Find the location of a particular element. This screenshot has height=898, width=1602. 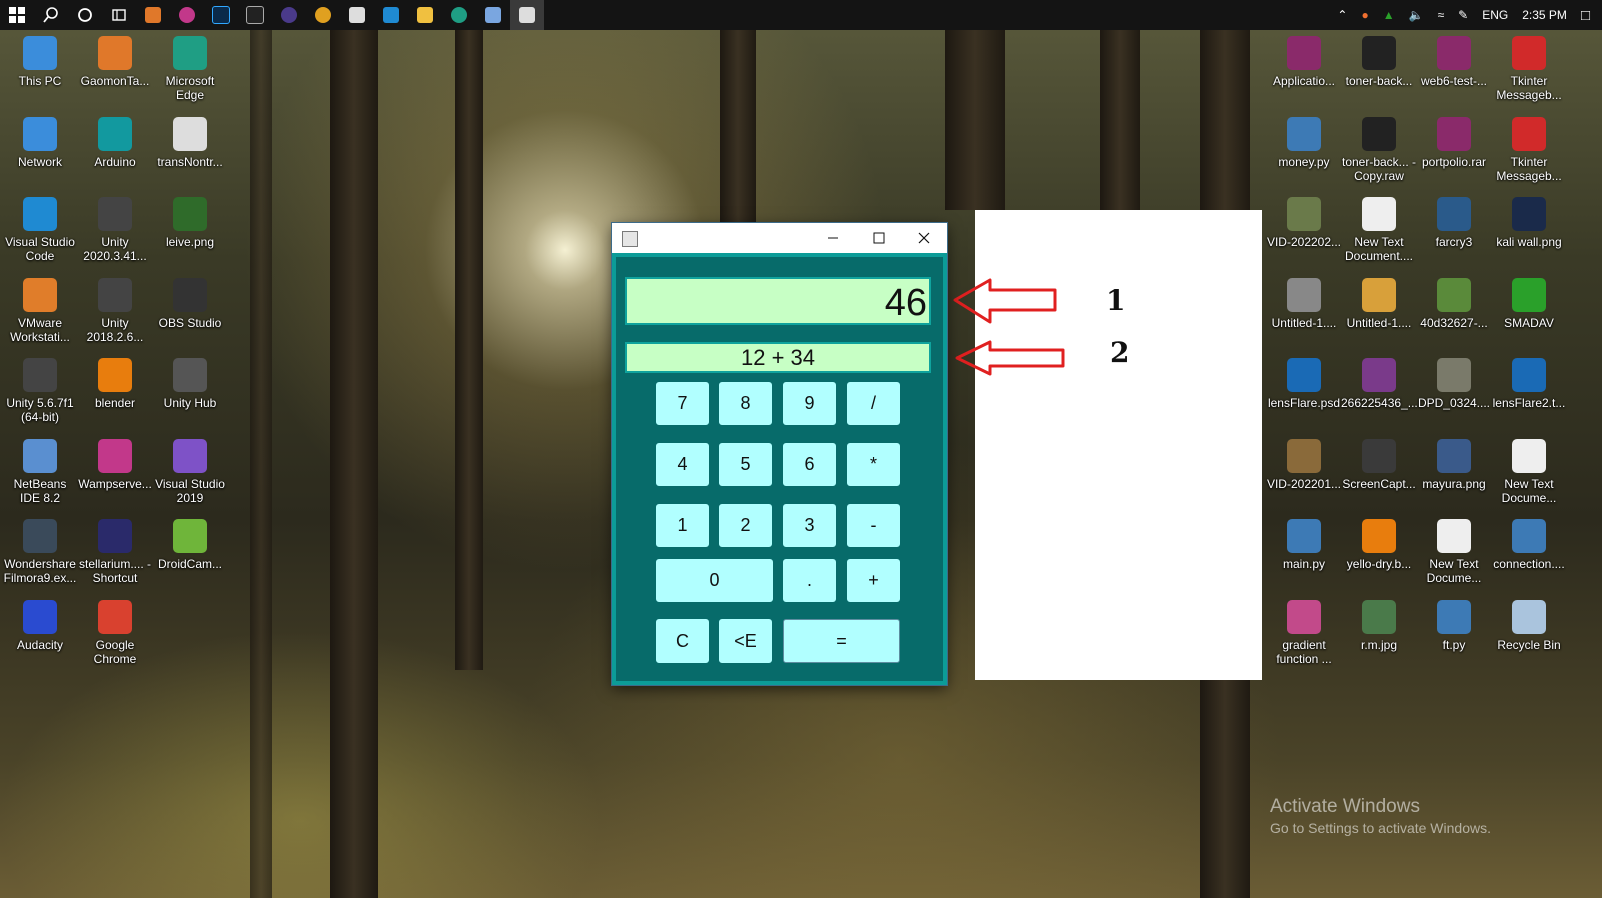

windows-start-icon is located at coordinates (17, 15).